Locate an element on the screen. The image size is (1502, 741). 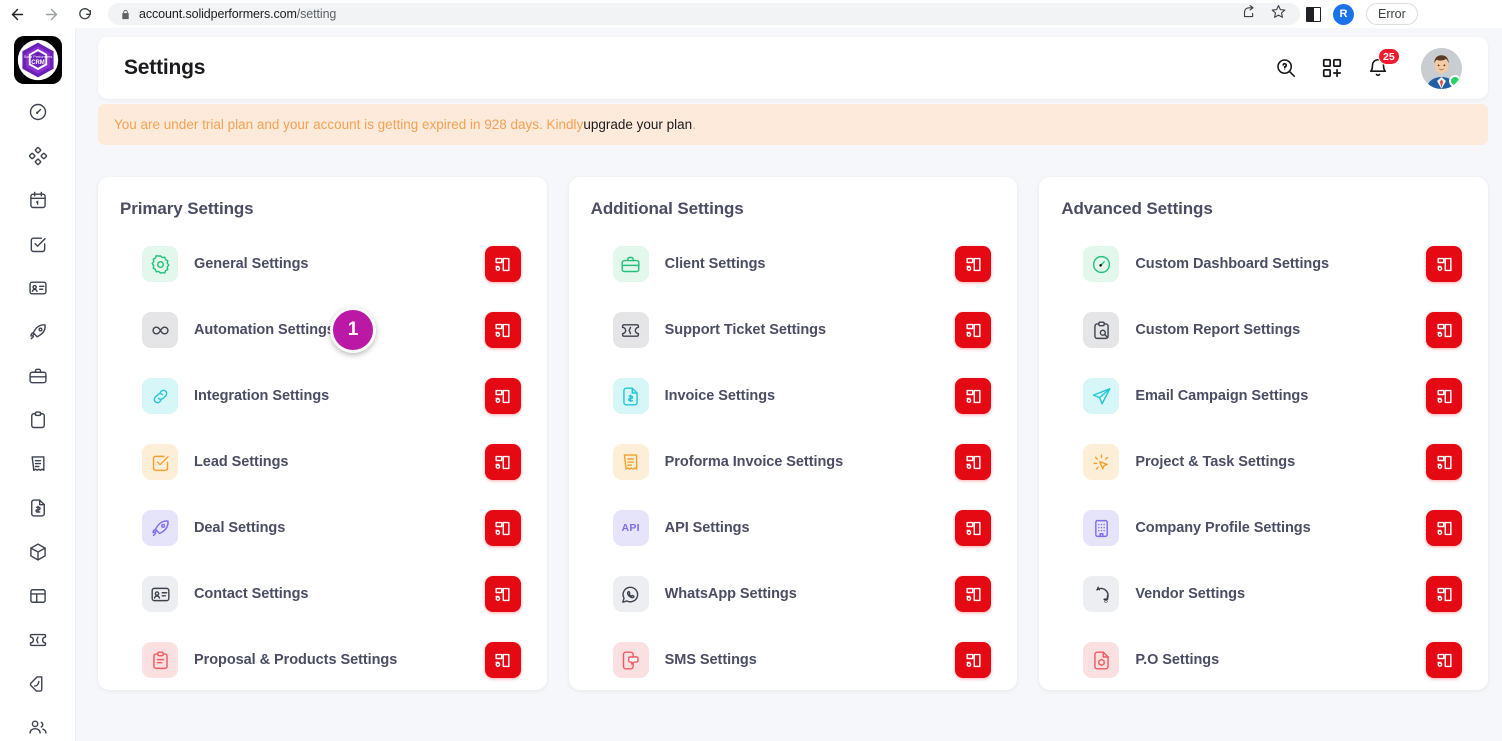
settings-row: Integration Settings is located at coordinates (320, 396).